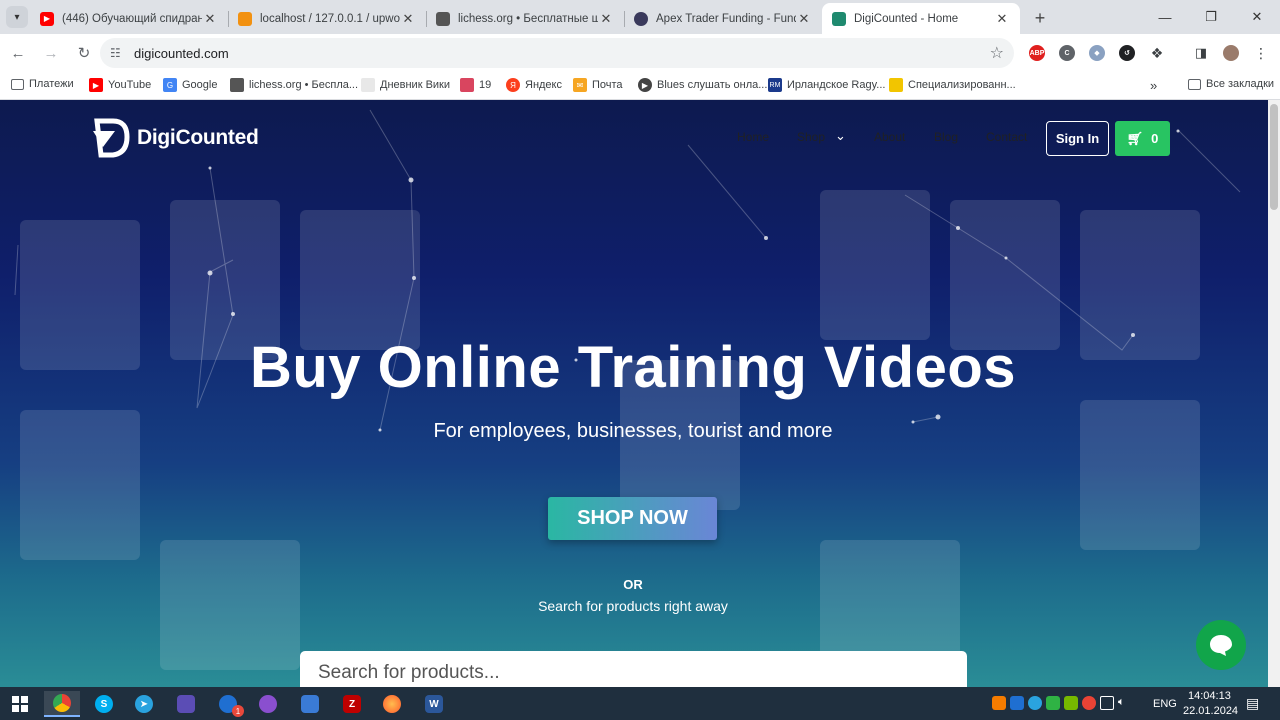  I want to click on bookmark-mail: ✉ Почта, so click(598, 85).